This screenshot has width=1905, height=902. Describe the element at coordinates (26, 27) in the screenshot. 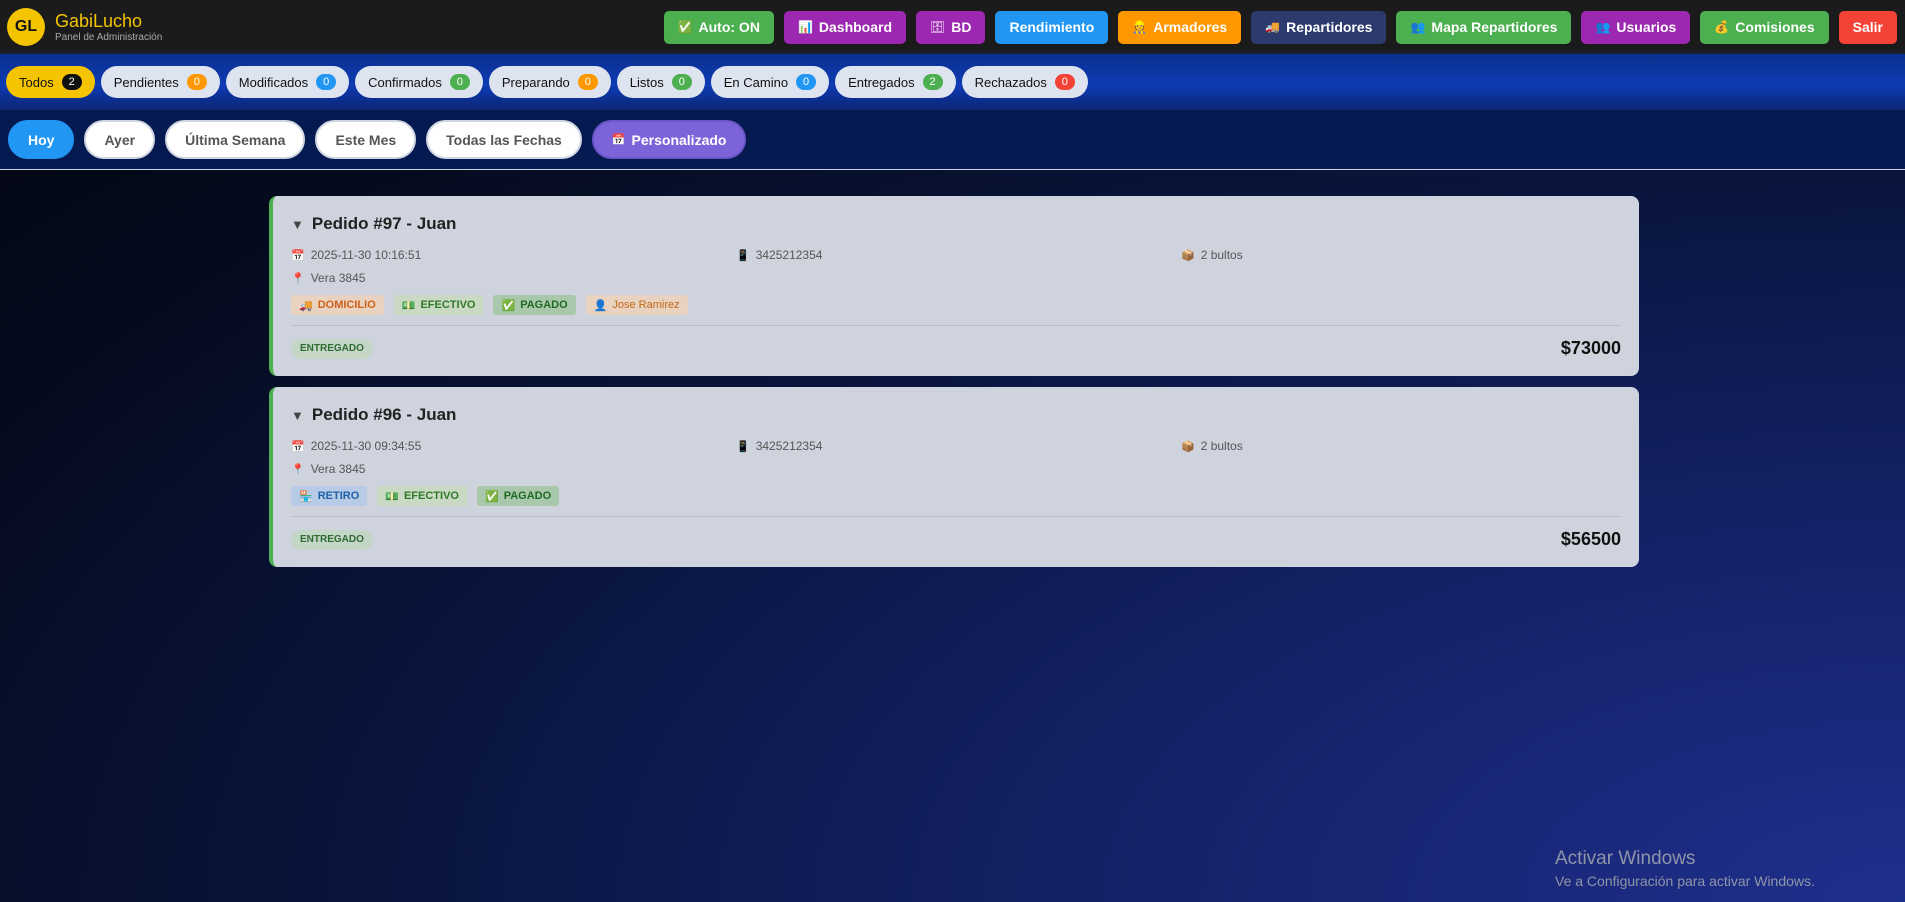

I see `brand-logo: GL` at that location.